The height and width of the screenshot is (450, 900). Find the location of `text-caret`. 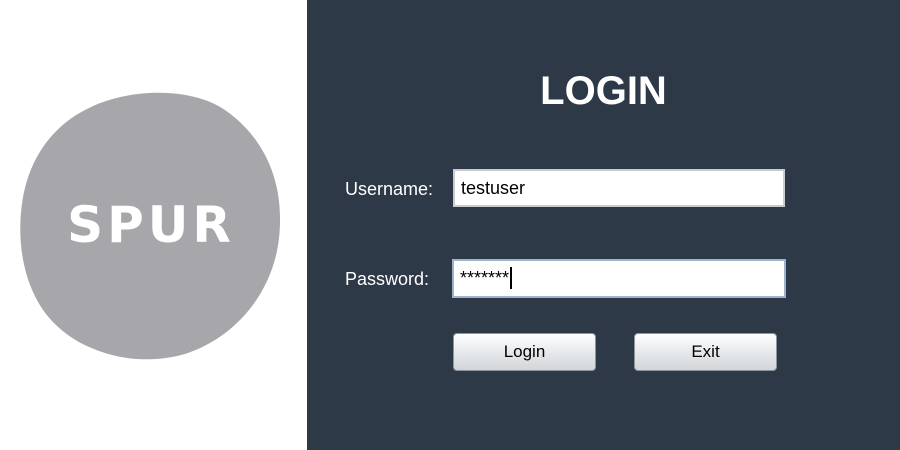

text-caret is located at coordinates (511, 278).